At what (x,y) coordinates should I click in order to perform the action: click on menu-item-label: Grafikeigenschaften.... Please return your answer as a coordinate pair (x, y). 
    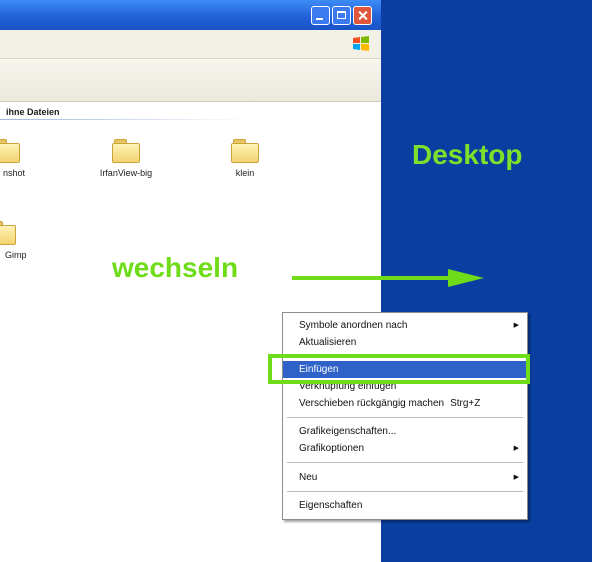
    Looking at the image, I should click on (348, 431).